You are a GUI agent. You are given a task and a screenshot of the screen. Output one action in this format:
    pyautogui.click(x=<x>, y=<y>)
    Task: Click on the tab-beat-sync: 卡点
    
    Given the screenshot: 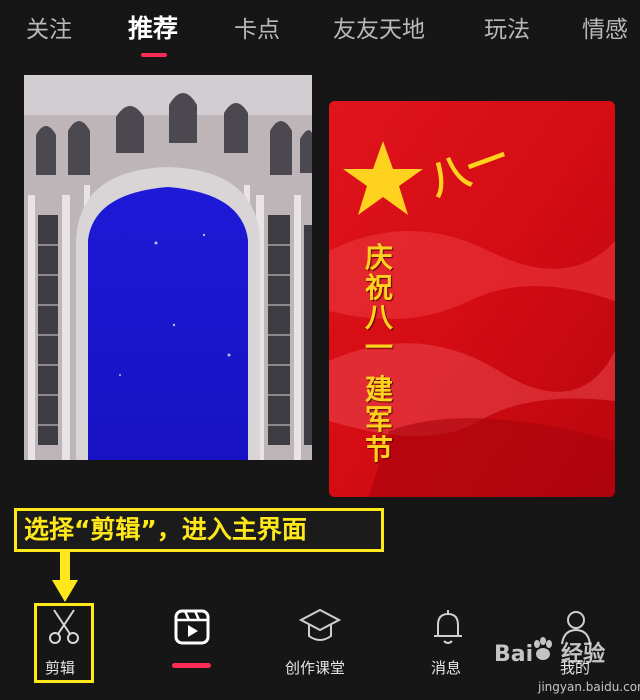 What is the action you would take?
    pyautogui.click(x=257, y=27)
    